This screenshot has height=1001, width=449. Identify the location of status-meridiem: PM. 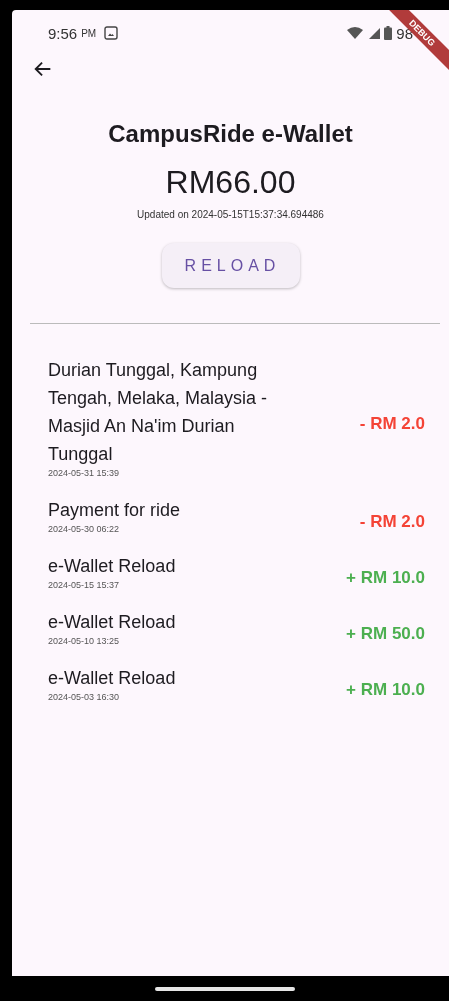
(89, 33).